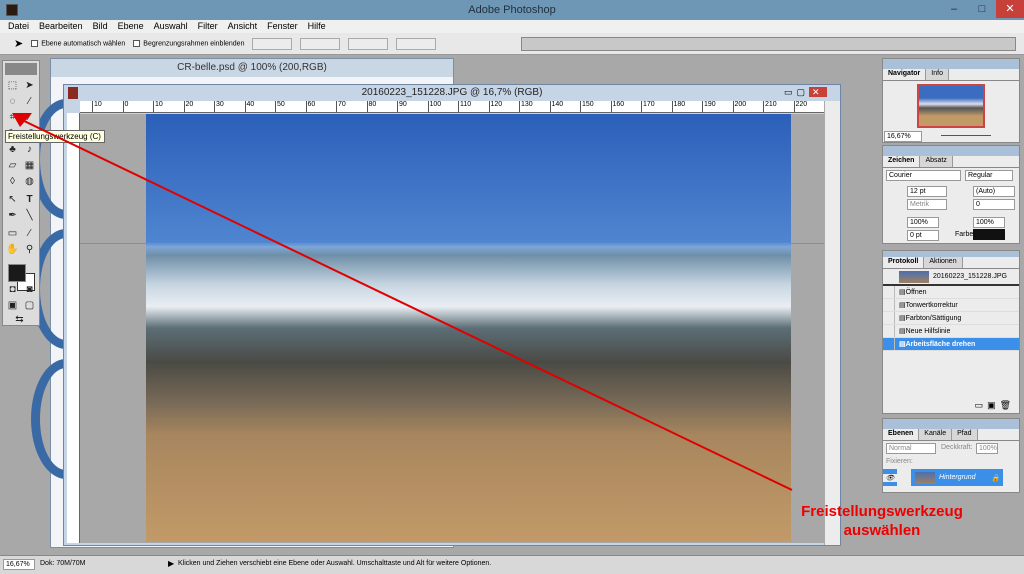  I want to click on horizontal-scale-field: 100%, so click(989, 222).